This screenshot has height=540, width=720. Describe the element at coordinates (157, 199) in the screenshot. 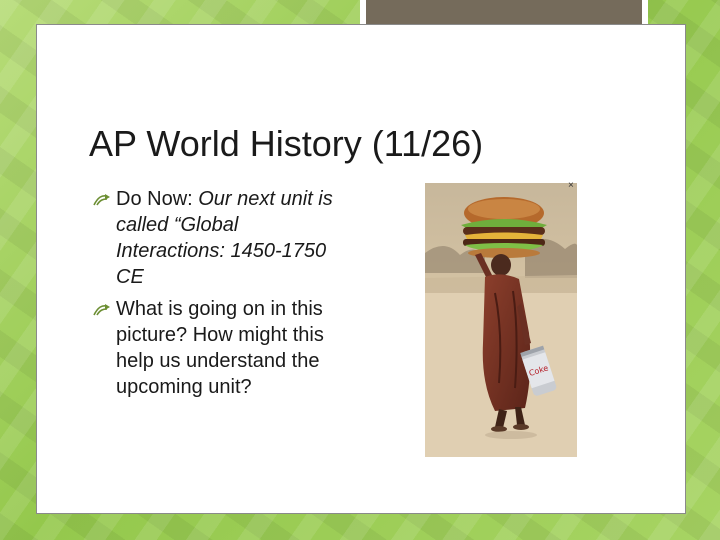

I see `bullet-lead-text: Do Now:` at that location.